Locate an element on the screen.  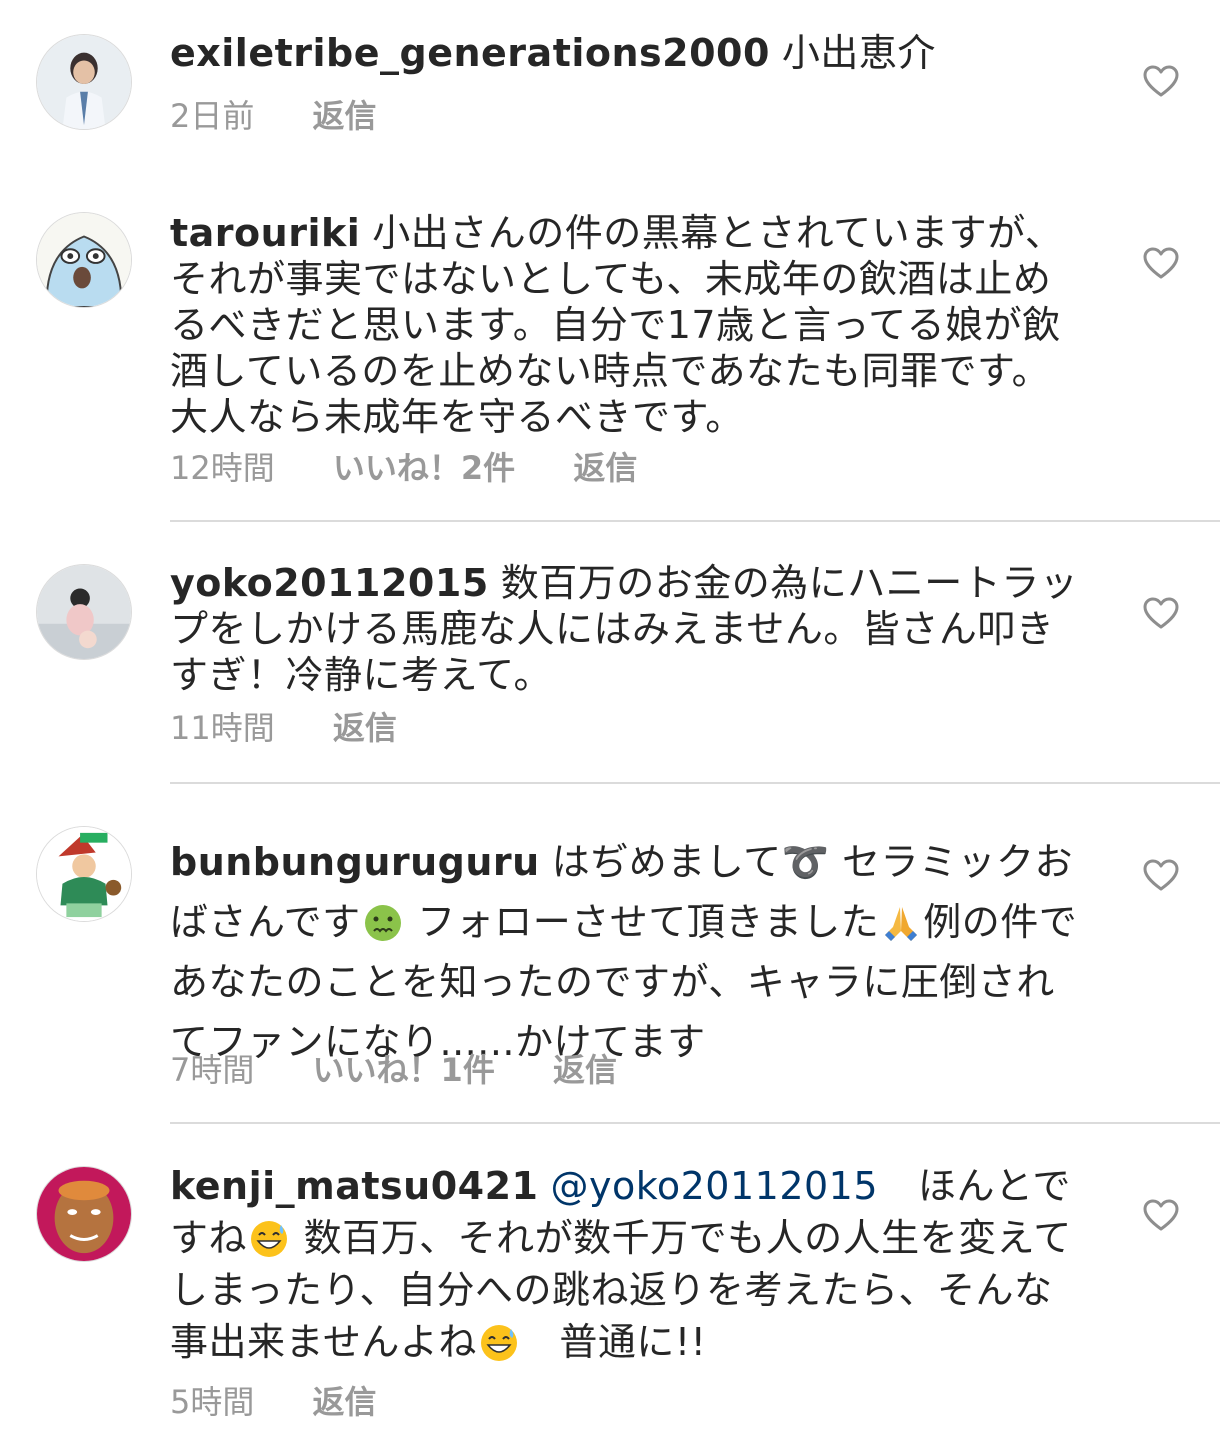
comment-message: 小出恵介 is located at coordinates (858, 53).